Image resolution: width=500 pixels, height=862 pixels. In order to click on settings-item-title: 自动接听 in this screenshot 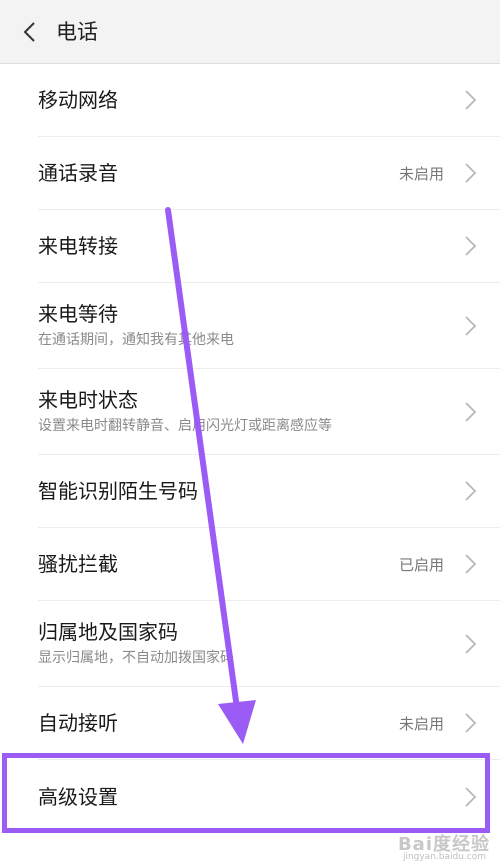, I will do `click(78, 723)`.